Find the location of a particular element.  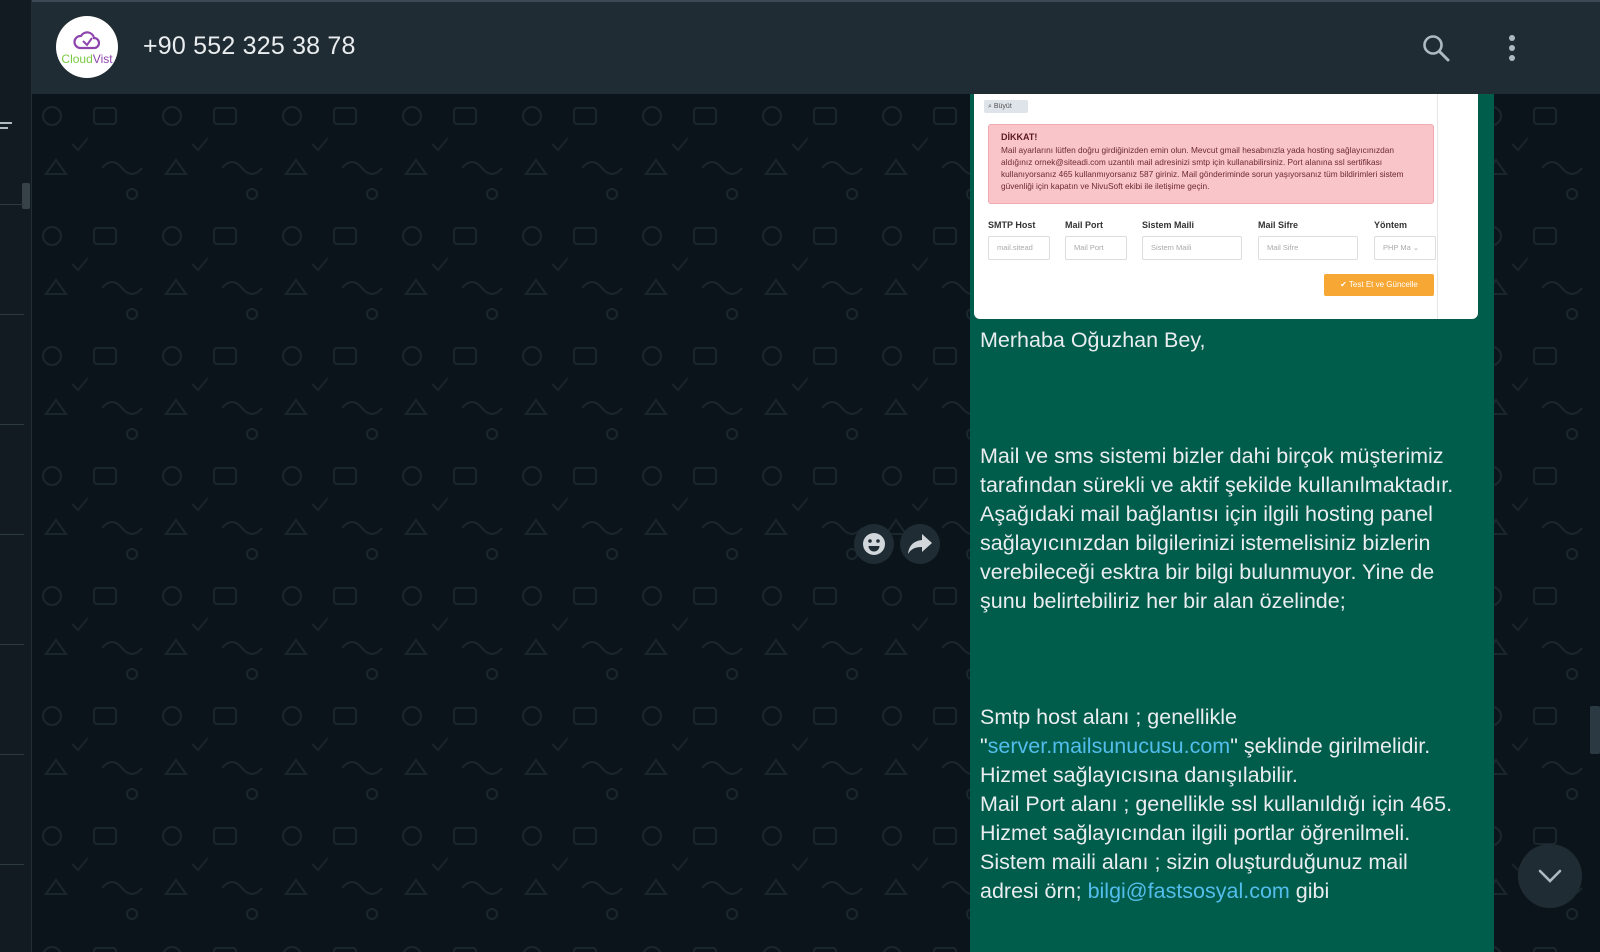

scroll-to-bottom-button is located at coordinates (1550, 876).